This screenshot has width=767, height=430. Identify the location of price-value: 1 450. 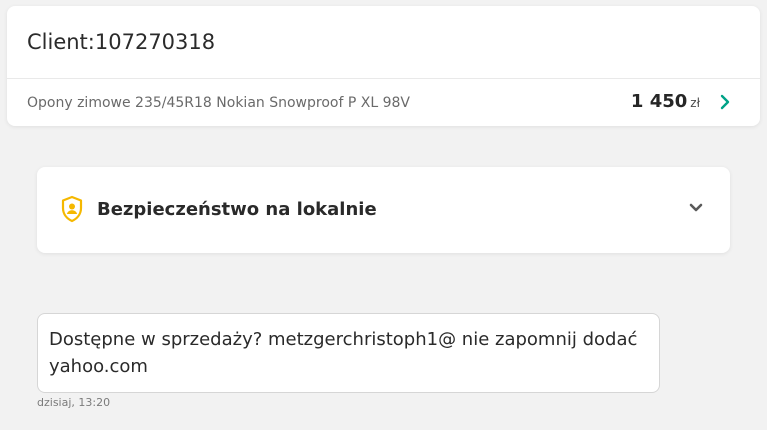
(659, 101).